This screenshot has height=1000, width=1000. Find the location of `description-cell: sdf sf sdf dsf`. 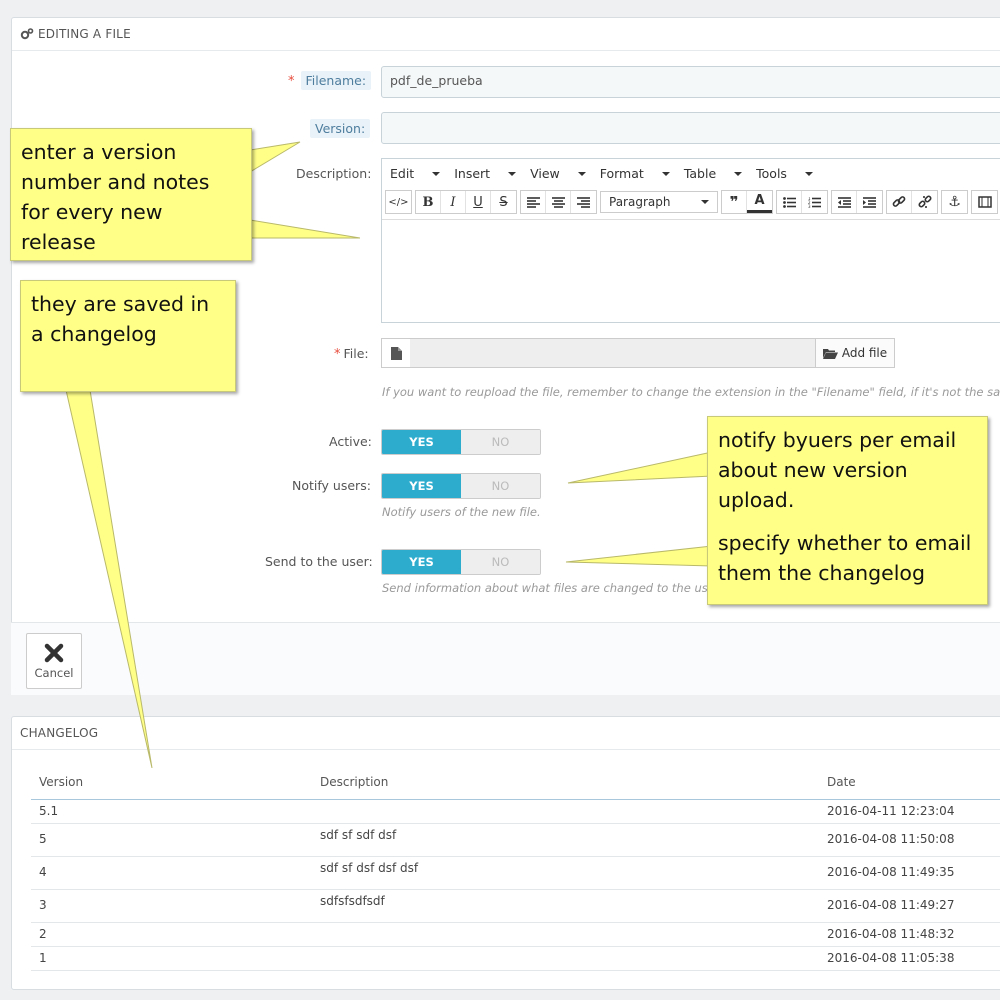

description-cell: sdf sf sdf dsf is located at coordinates (565, 840).